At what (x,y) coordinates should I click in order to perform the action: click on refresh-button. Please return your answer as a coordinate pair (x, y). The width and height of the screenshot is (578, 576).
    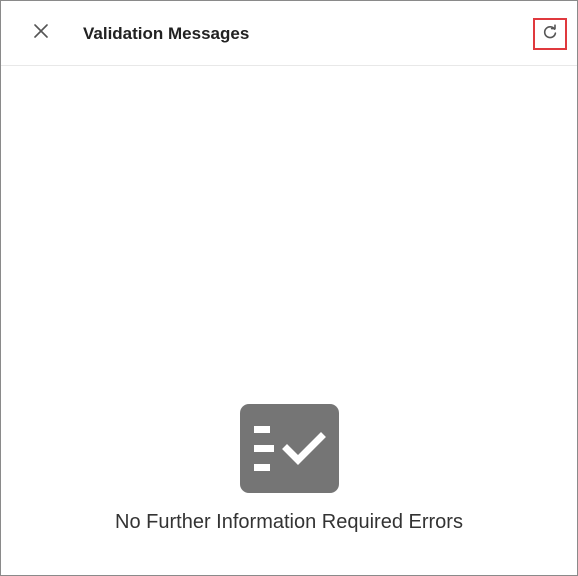
    Looking at the image, I should click on (550, 34).